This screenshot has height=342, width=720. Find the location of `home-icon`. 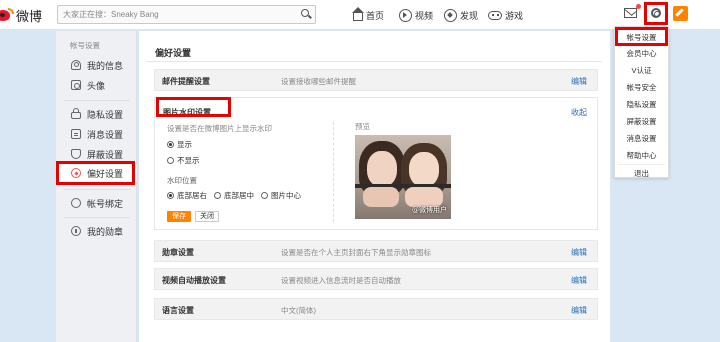

home-icon is located at coordinates (358, 14).